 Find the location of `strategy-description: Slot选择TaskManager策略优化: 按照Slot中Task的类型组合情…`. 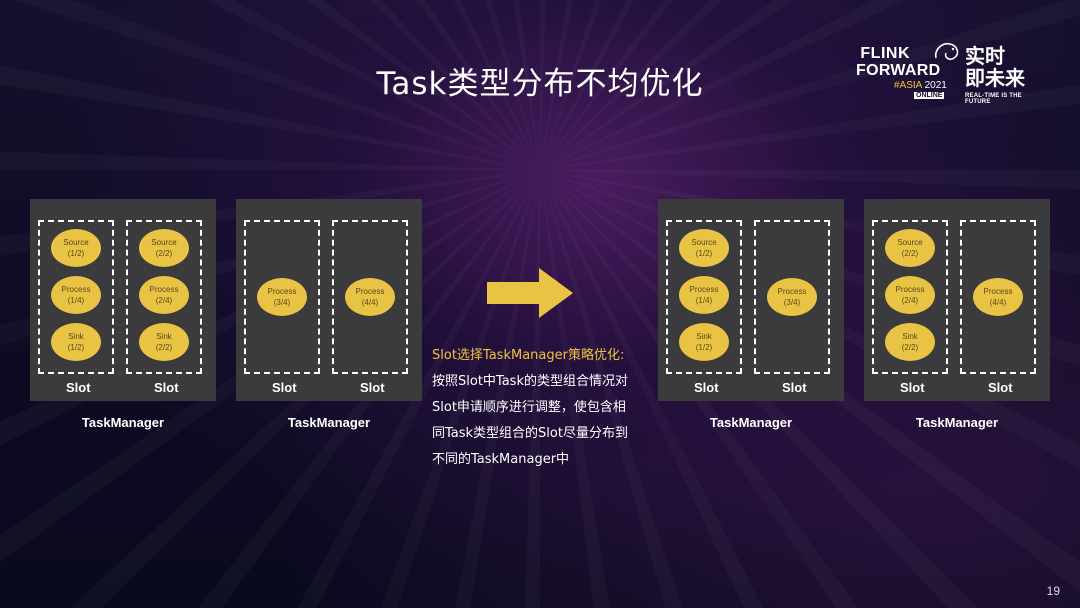

strategy-description: Slot选择TaskManager策略优化: 按照Slot中Task的类型组合情… is located at coordinates (547, 408).